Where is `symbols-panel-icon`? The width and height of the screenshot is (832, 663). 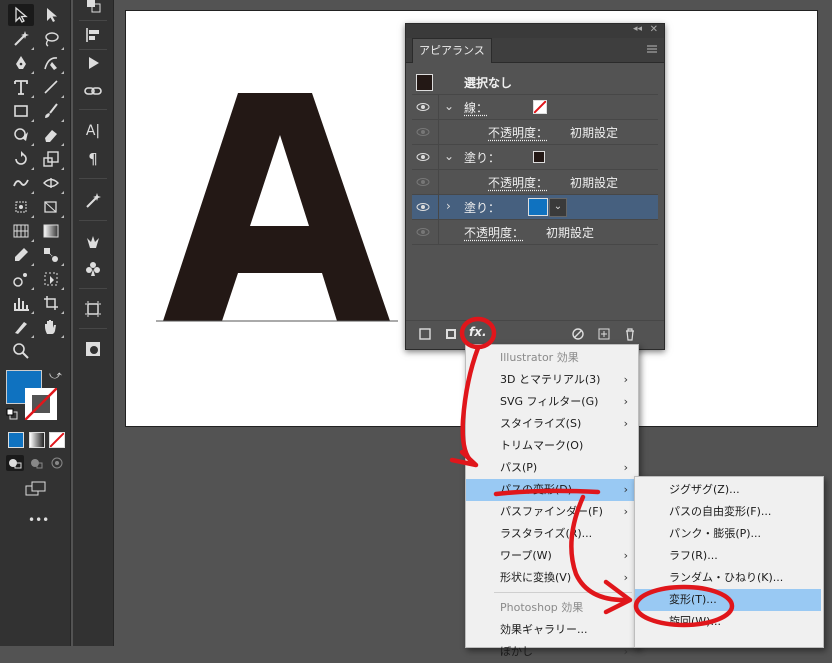
symbols-panel-icon is located at coordinates (93, 269).